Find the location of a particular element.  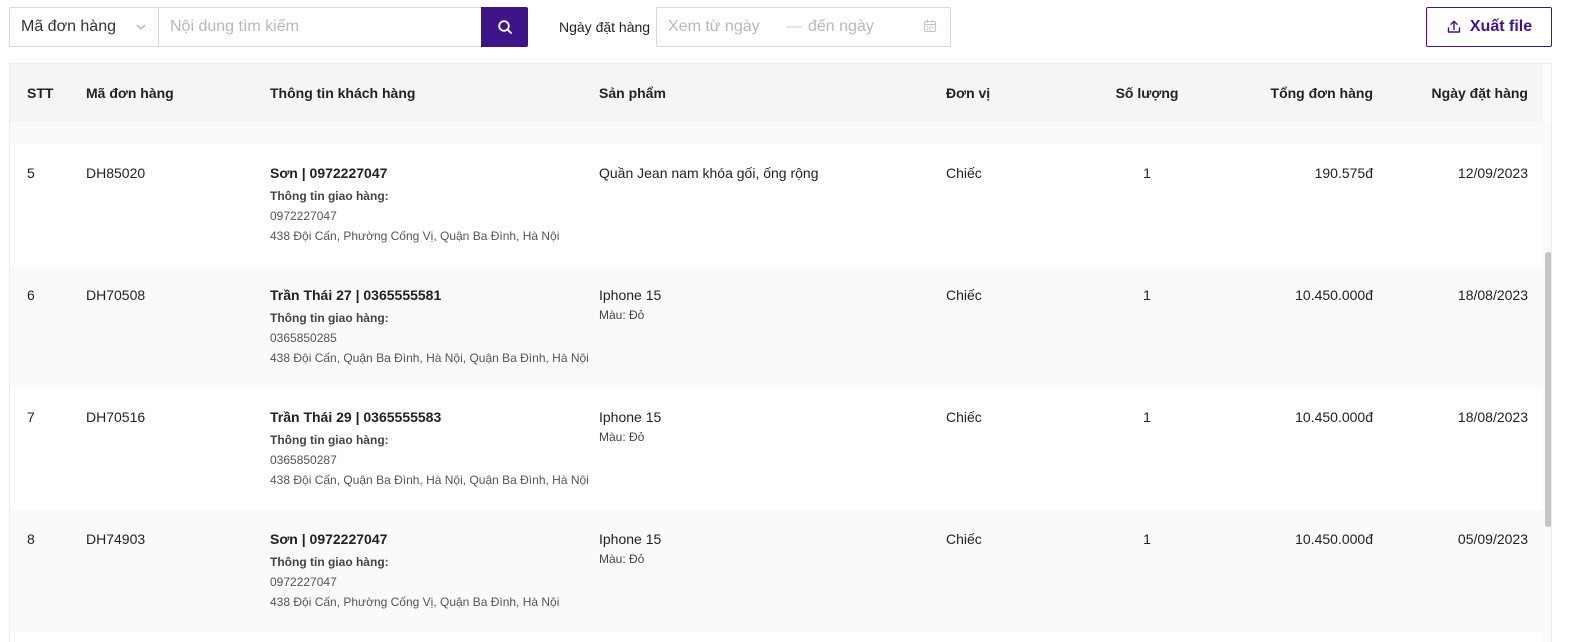

column-header-order-total: Tổng đơn hàng is located at coordinates (1321, 93).